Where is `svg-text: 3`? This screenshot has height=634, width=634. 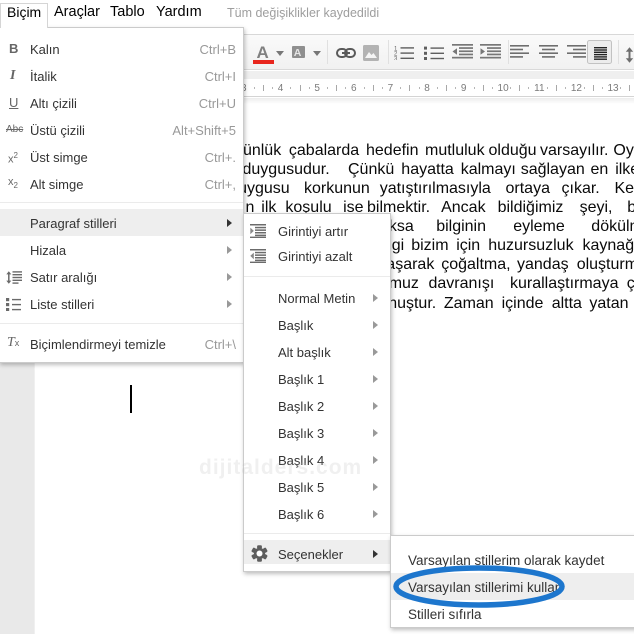
svg-text: 3 is located at coordinates (396, 58).